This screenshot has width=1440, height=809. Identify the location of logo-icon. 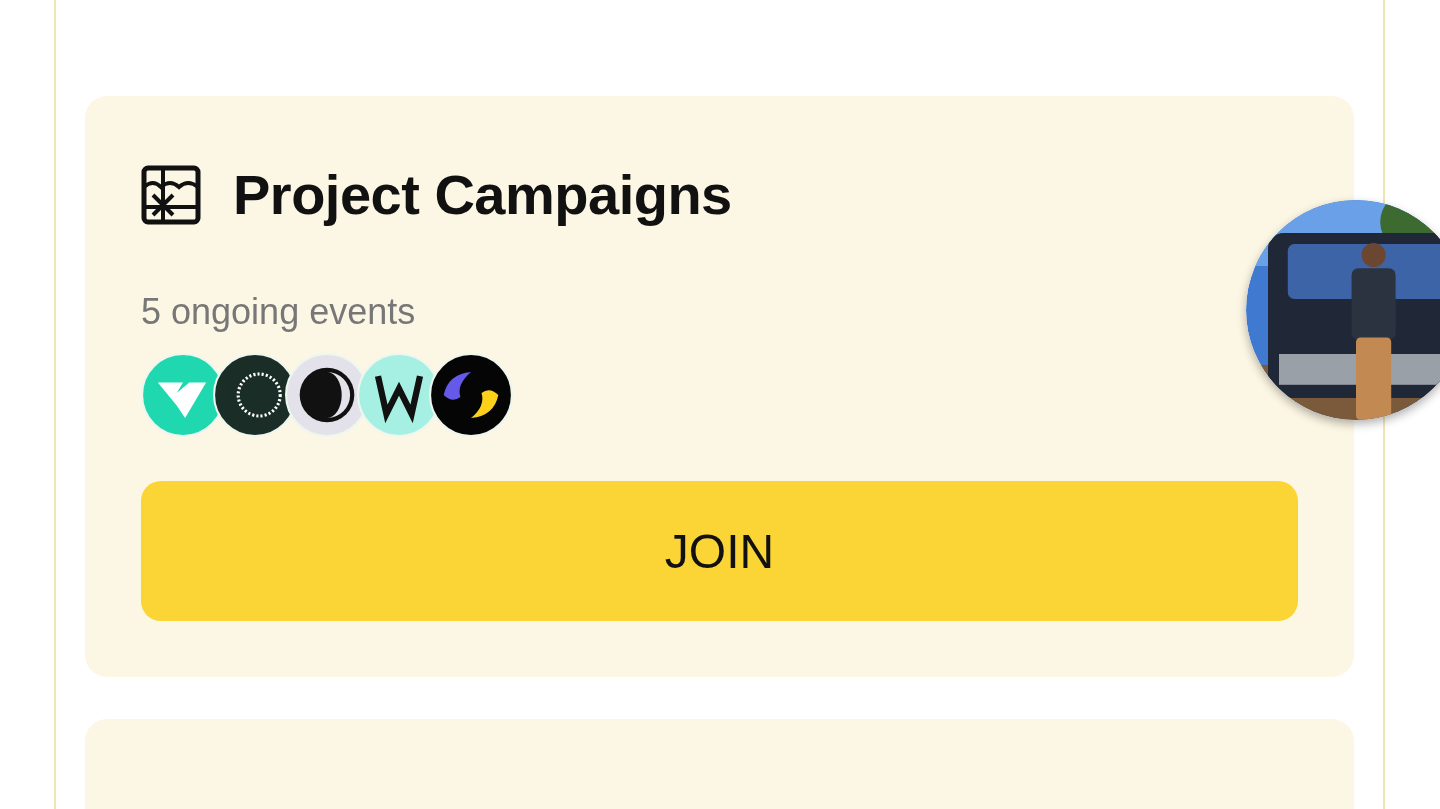
(471, 395).